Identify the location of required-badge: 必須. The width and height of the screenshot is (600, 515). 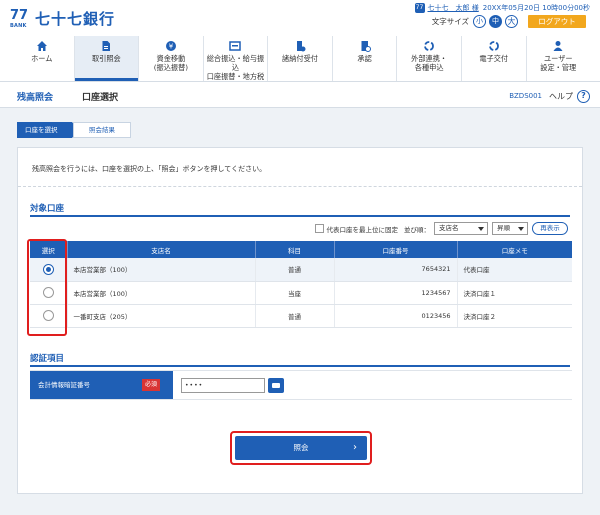
(151, 385).